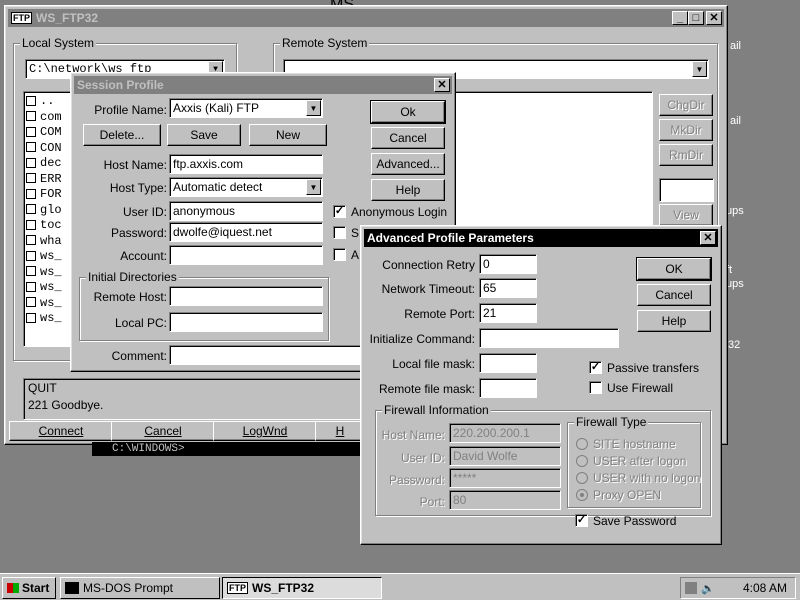 This screenshot has width=800, height=600. Describe the element at coordinates (263, 85) in the screenshot. I see `session-profile-titlebar: Session Profile ✕` at that location.